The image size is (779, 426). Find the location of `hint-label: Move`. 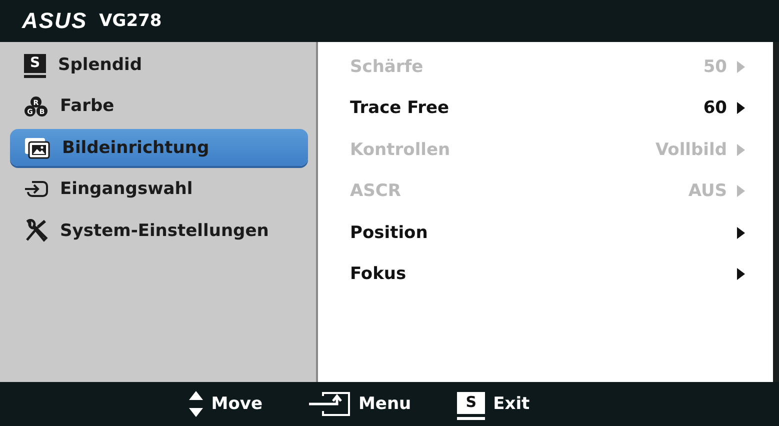

hint-label: Move is located at coordinates (236, 404).